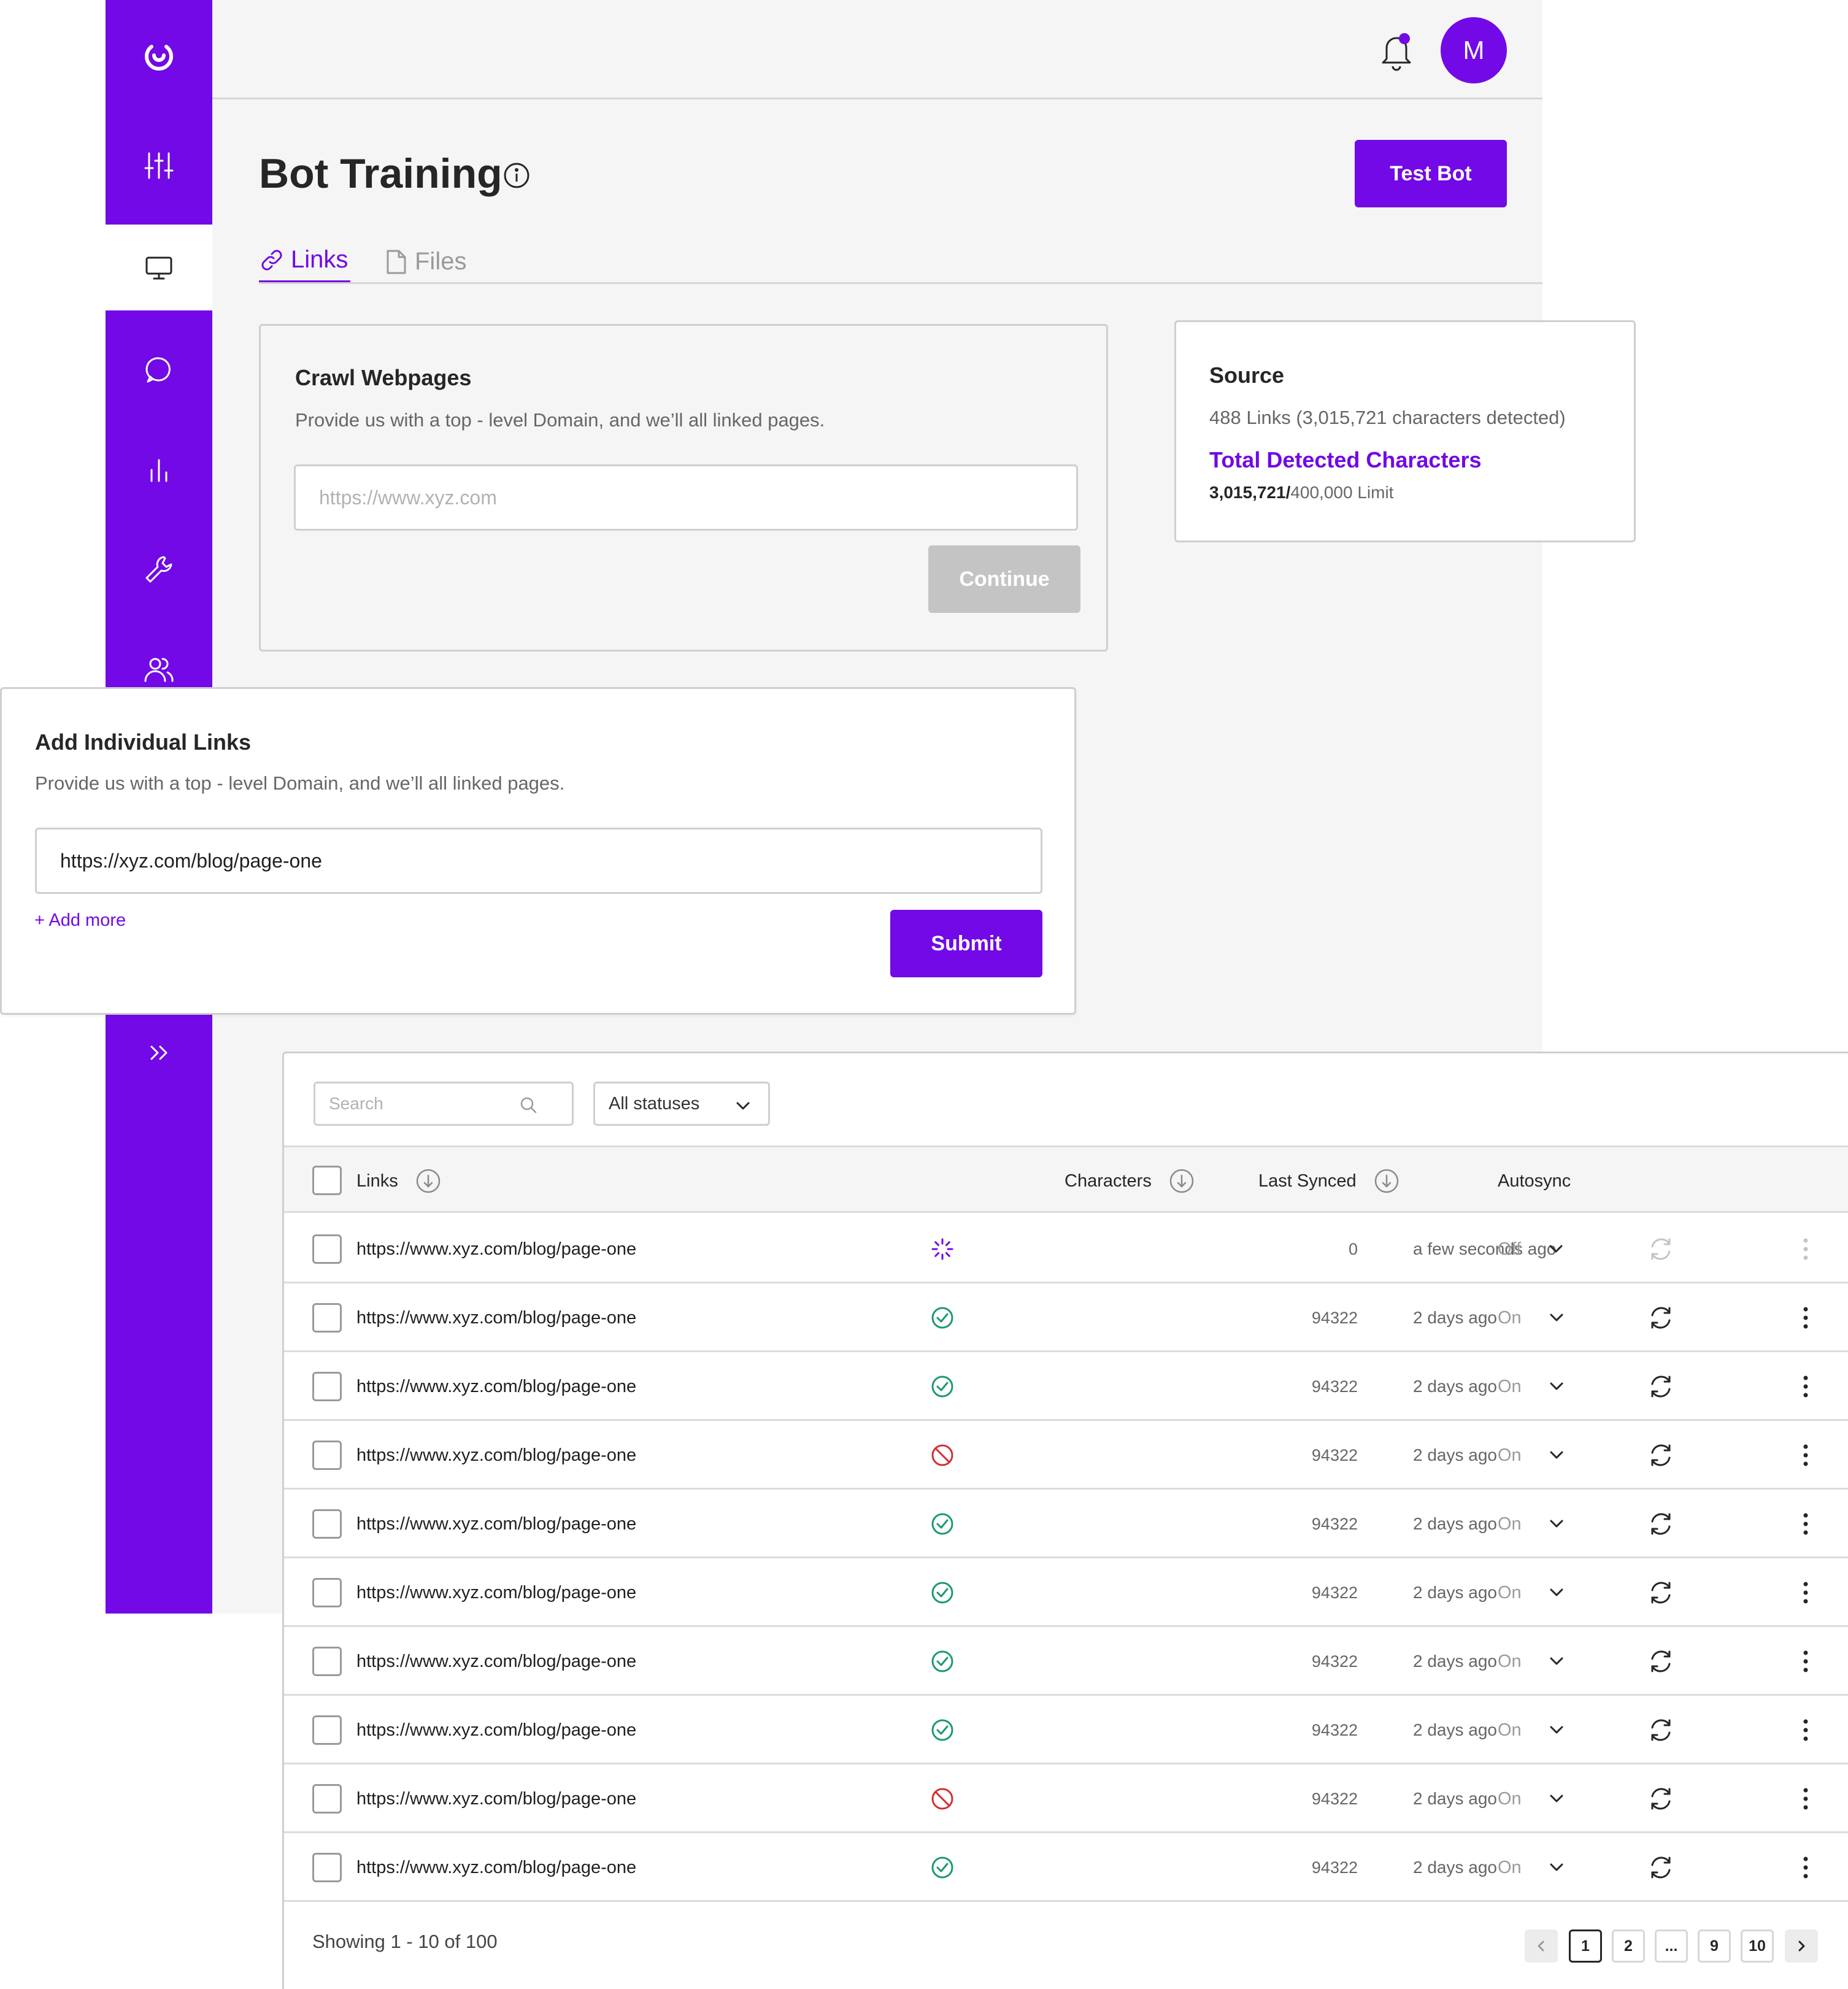  Describe the element at coordinates (1758, 1946) in the screenshot. I see `pagination-page-button: 10` at that location.